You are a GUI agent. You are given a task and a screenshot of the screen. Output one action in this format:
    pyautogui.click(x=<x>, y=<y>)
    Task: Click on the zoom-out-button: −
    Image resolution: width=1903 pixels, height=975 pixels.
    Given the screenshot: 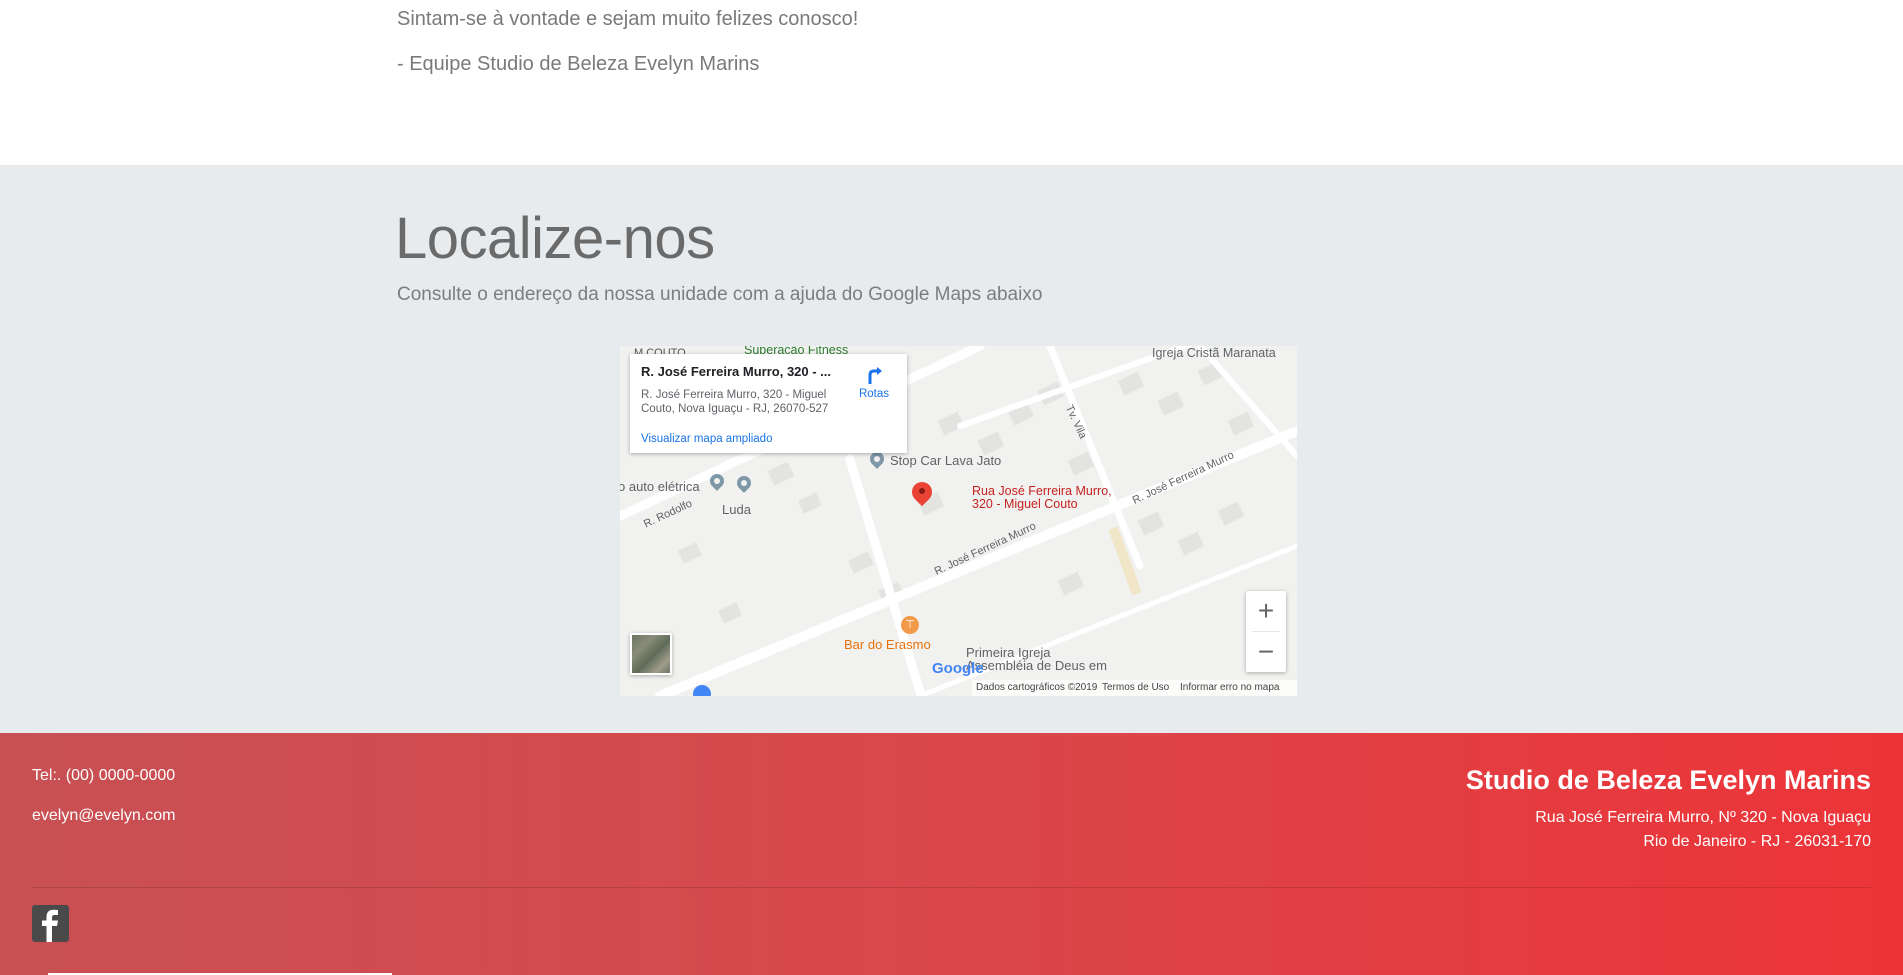 What is the action you would take?
    pyautogui.click(x=1266, y=652)
    